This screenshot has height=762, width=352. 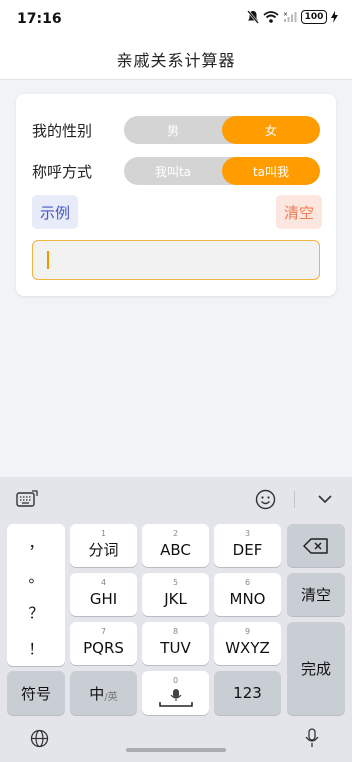 I want to click on enter-key-label: 完成, so click(x=315, y=669).